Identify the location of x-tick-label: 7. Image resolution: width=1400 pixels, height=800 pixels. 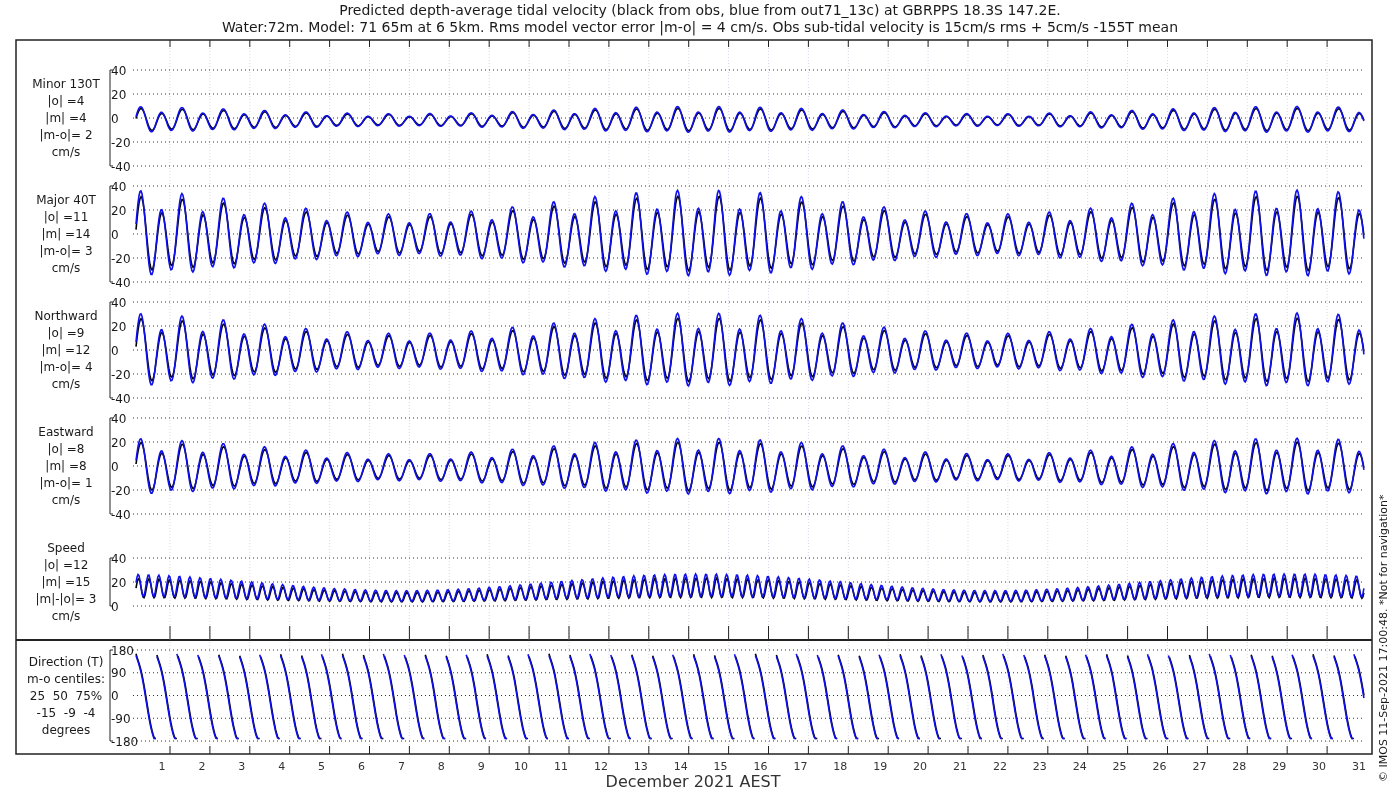
(401, 766).